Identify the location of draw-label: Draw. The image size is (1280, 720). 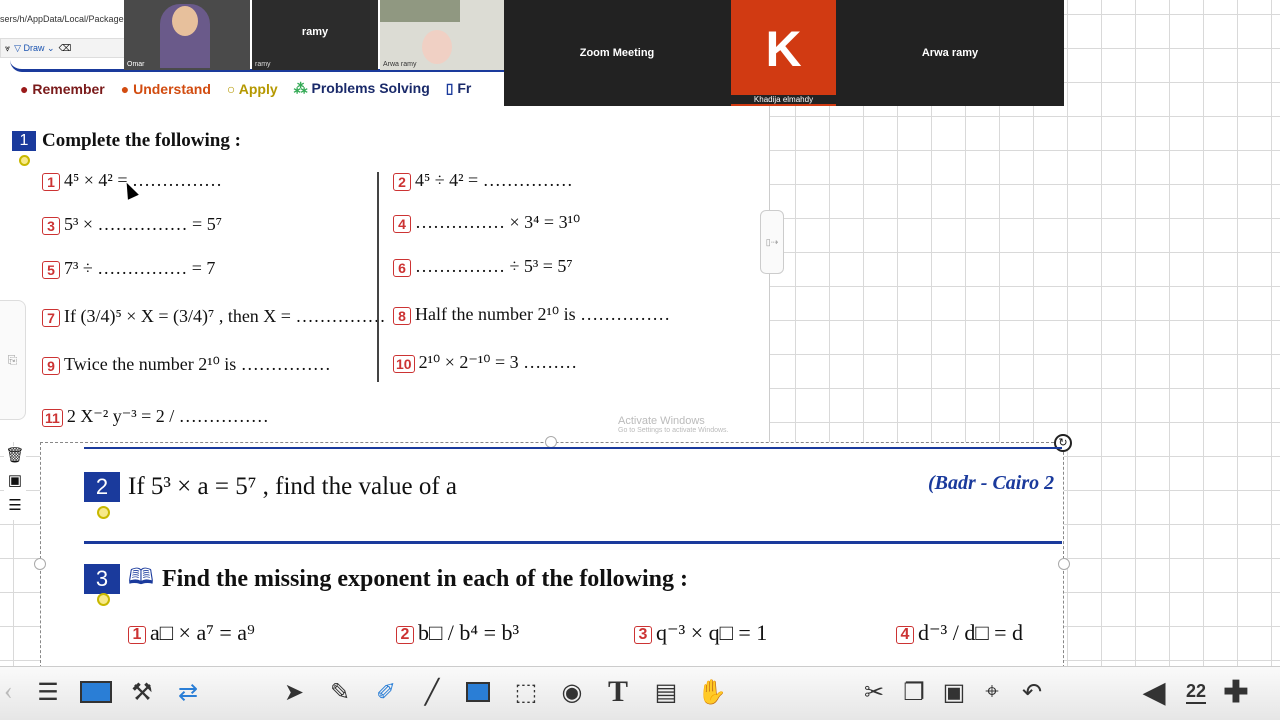
(34, 47).